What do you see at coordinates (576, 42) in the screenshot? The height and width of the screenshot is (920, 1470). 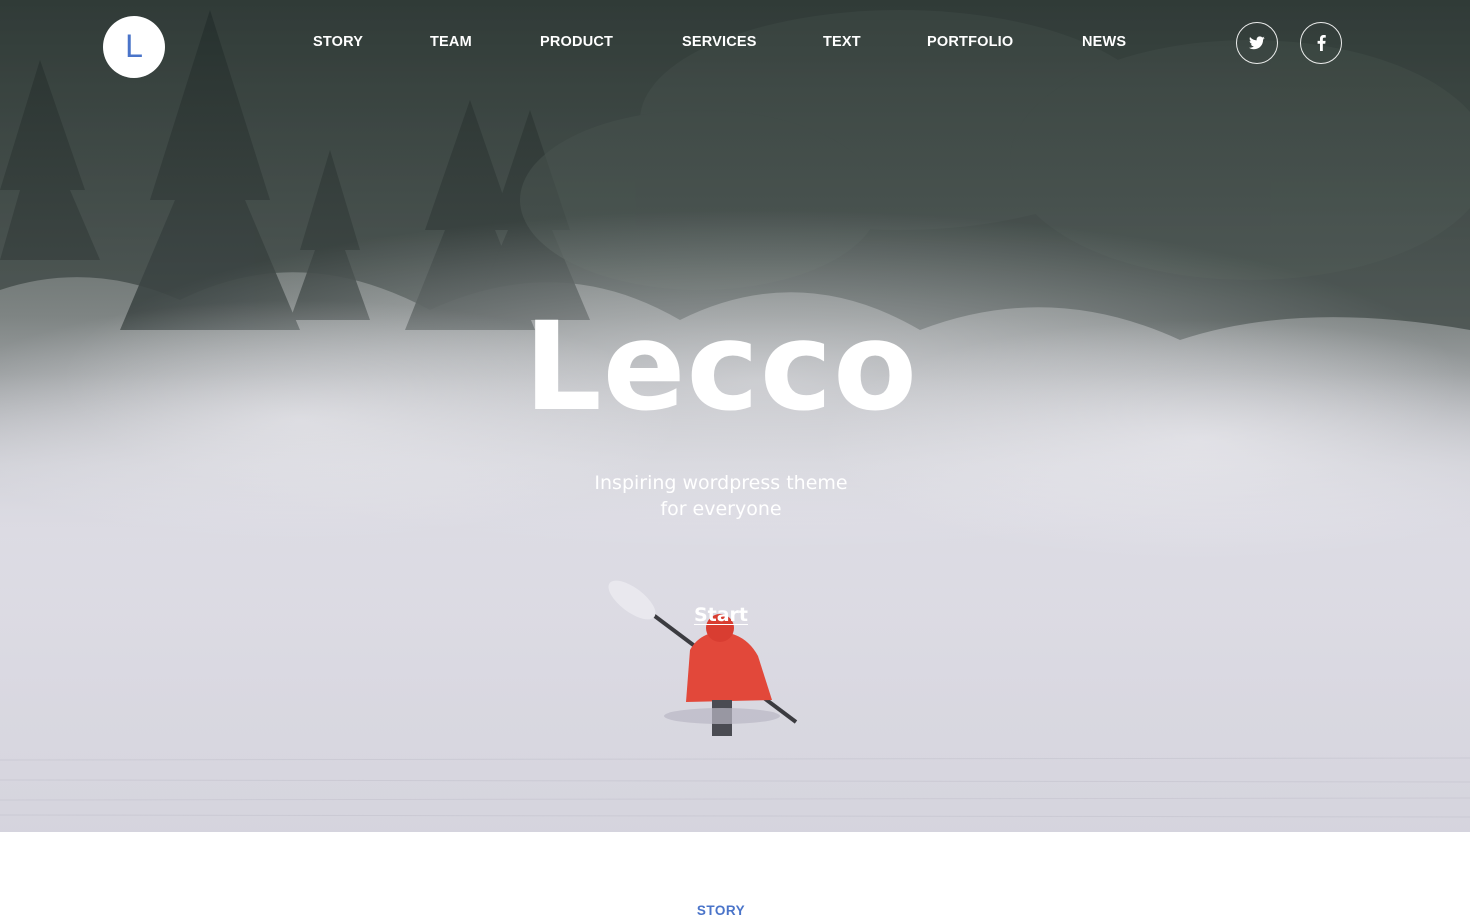 I see `nav-item-product: PRODUCT` at bounding box center [576, 42].